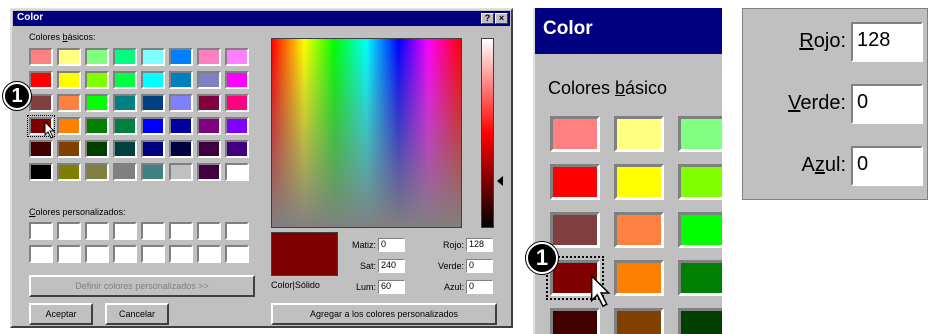 This screenshot has width=946, height=334. I want to click on cancel-button: Cancelar, so click(137, 314).